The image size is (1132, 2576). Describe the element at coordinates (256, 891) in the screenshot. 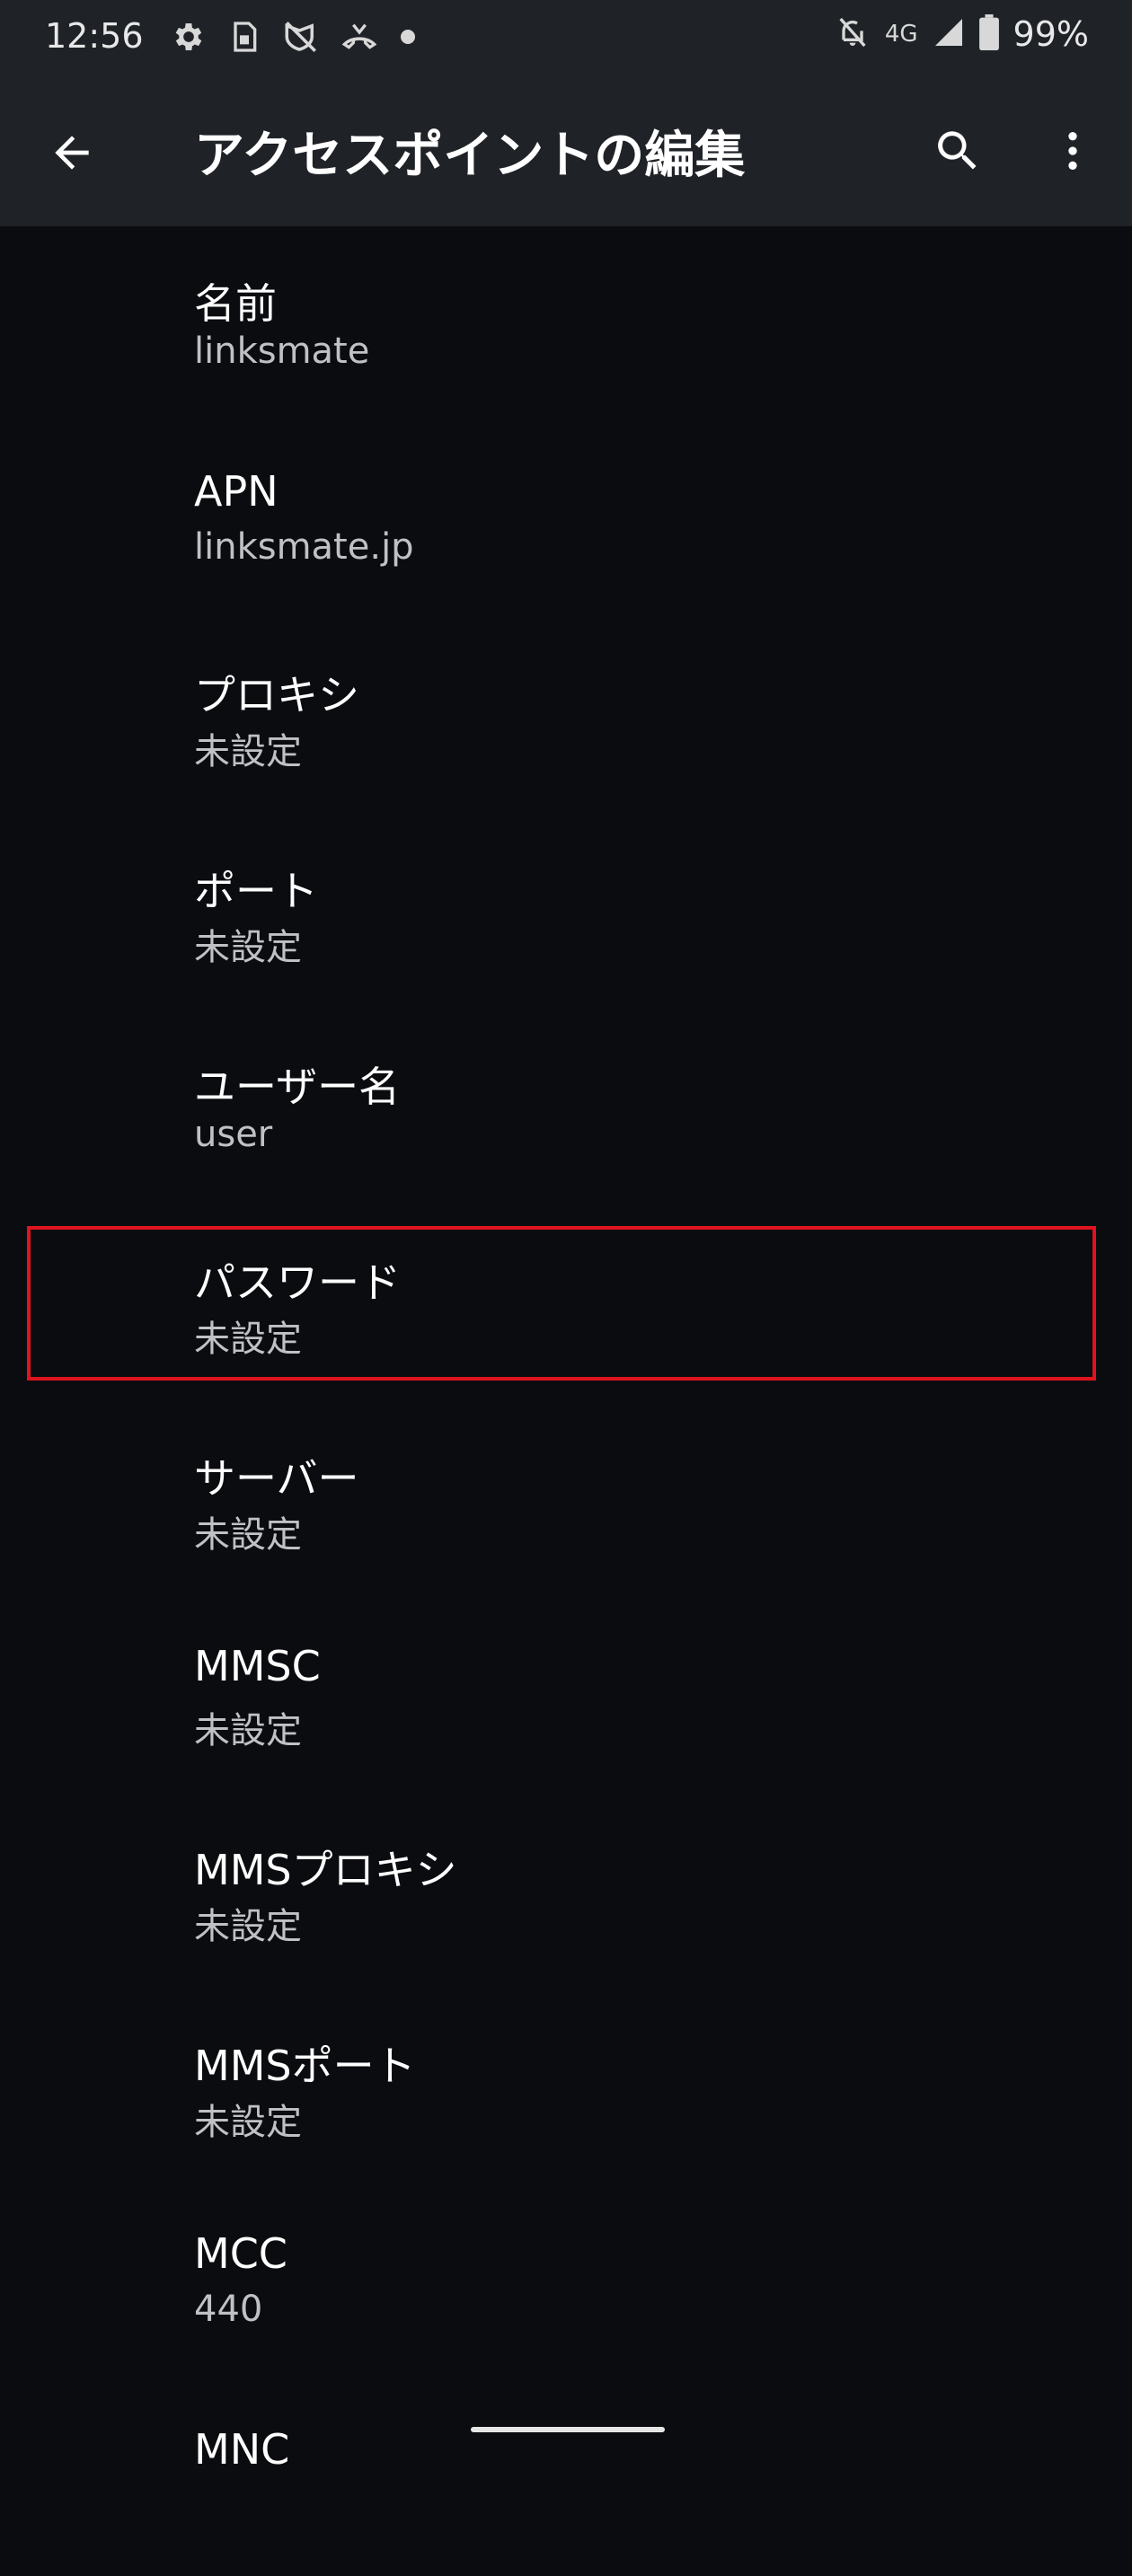

I see `setting-title: ポート` at that location.